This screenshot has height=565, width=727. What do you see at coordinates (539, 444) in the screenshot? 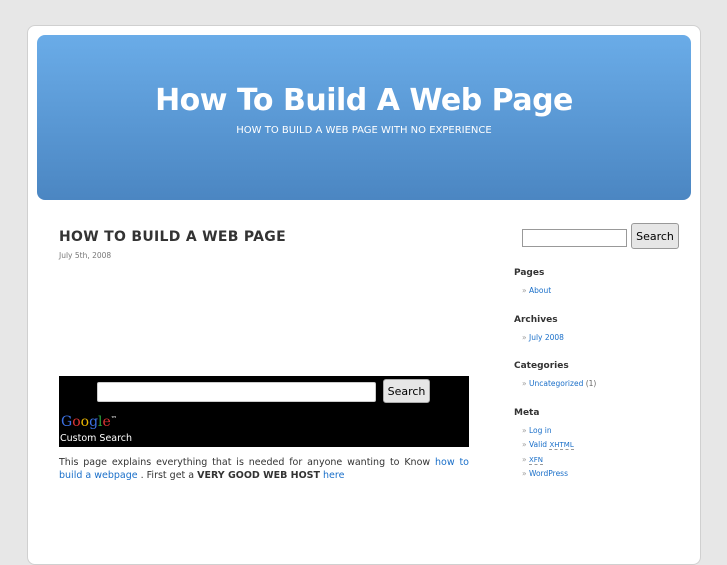
I see `valid-label: Valid` at bounding box center [539, 444].